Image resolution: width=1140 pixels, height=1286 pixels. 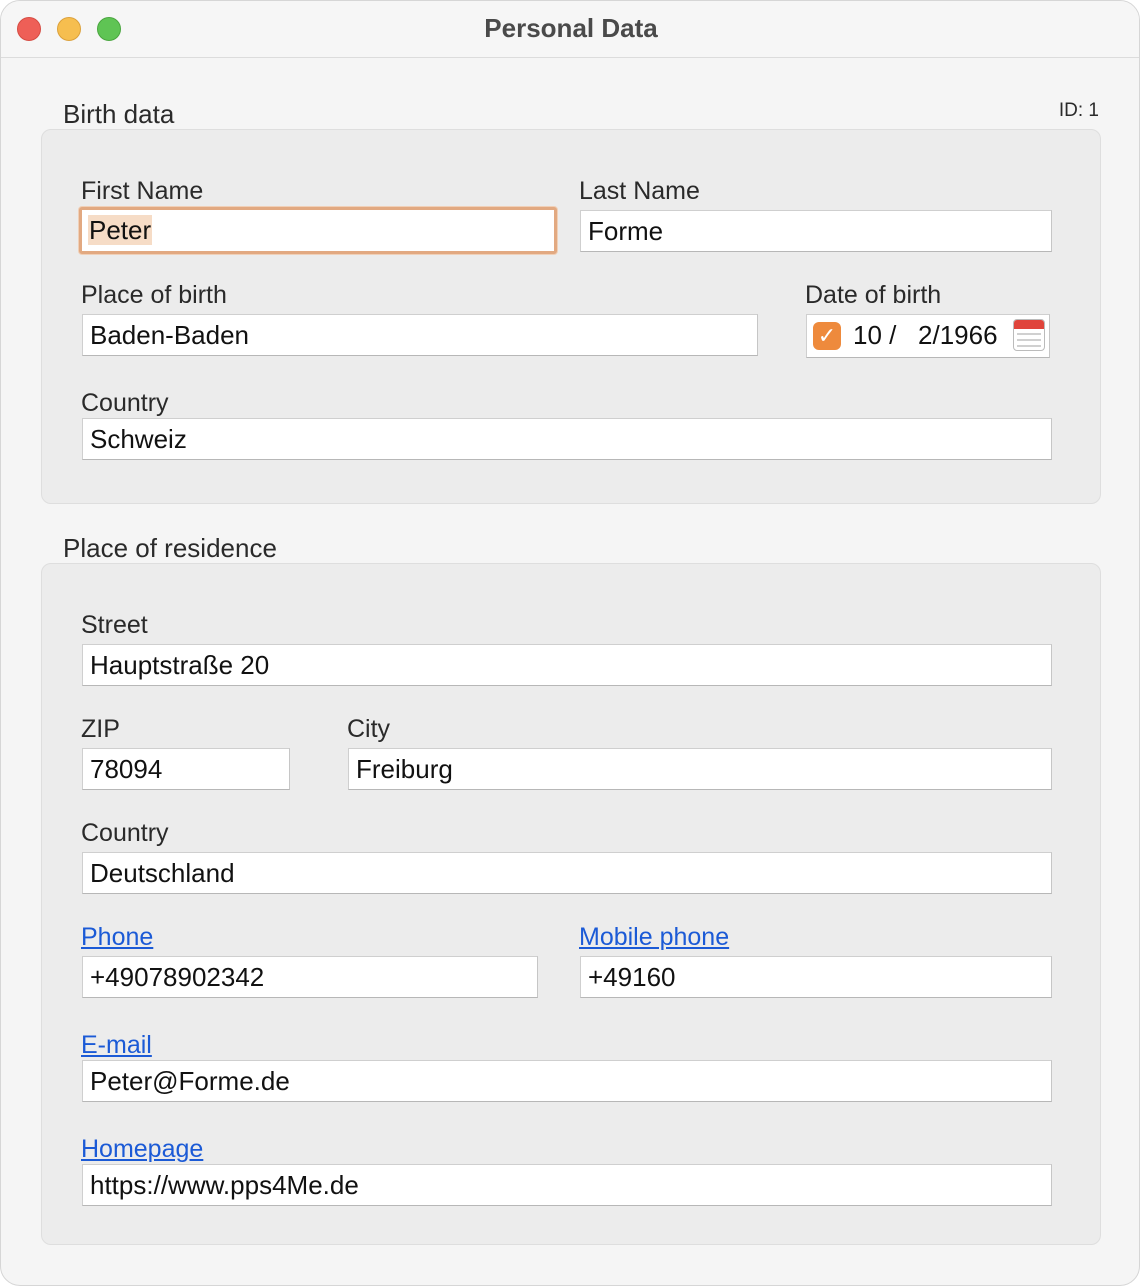 What do you see at coordinates (654, 937) in the screenshot?
I see `mobile-phone-link: Mobile phone` at bounding box center [654, 937].